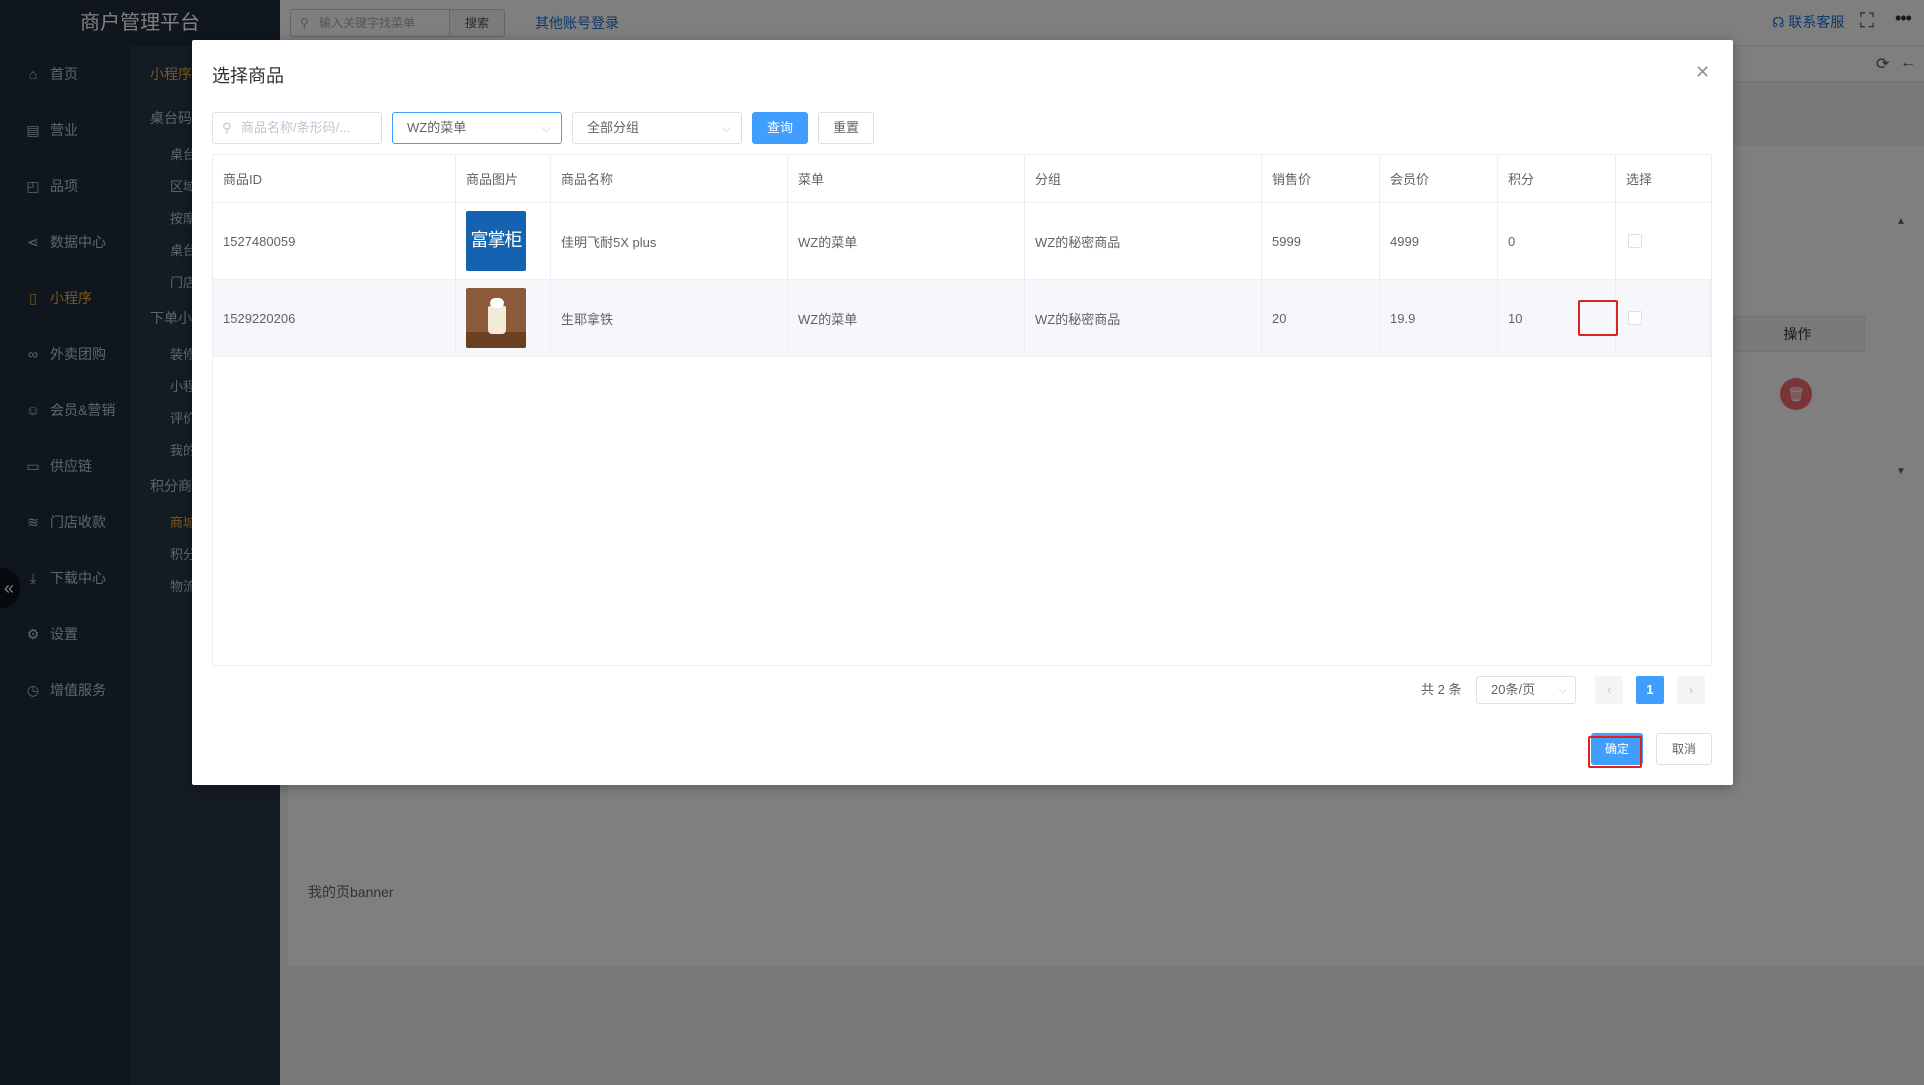 This screenshot has height=1085, width=1924. Describe the element at coordinates (613, 127) in the screenshot. I see `group-select-value: 全部分组` at that location.